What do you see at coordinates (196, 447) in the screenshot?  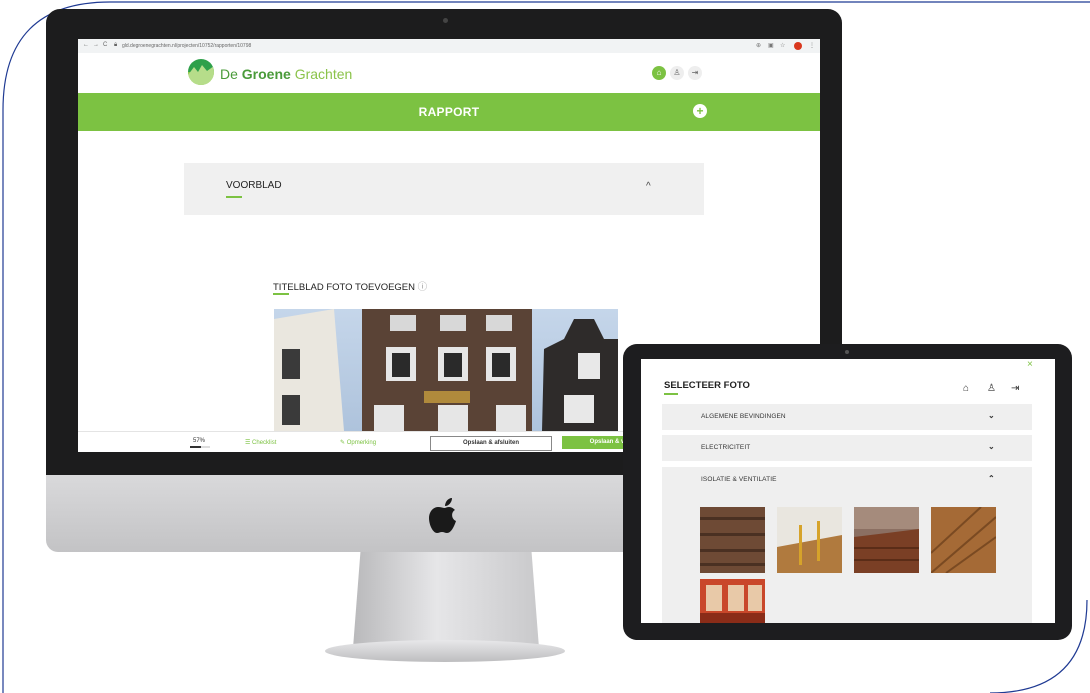 I see `progress-fill` at bounding box center [196, 447].